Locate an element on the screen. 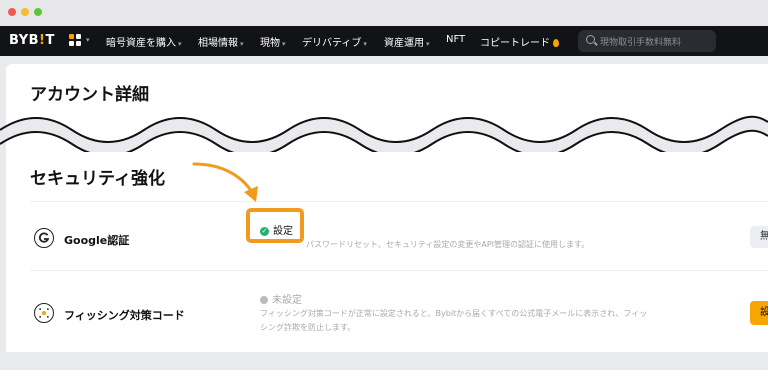 Image resolution: width=768 pixels, height=370 pixels. anti-phishing-icon is located at coordinates (44, 313).